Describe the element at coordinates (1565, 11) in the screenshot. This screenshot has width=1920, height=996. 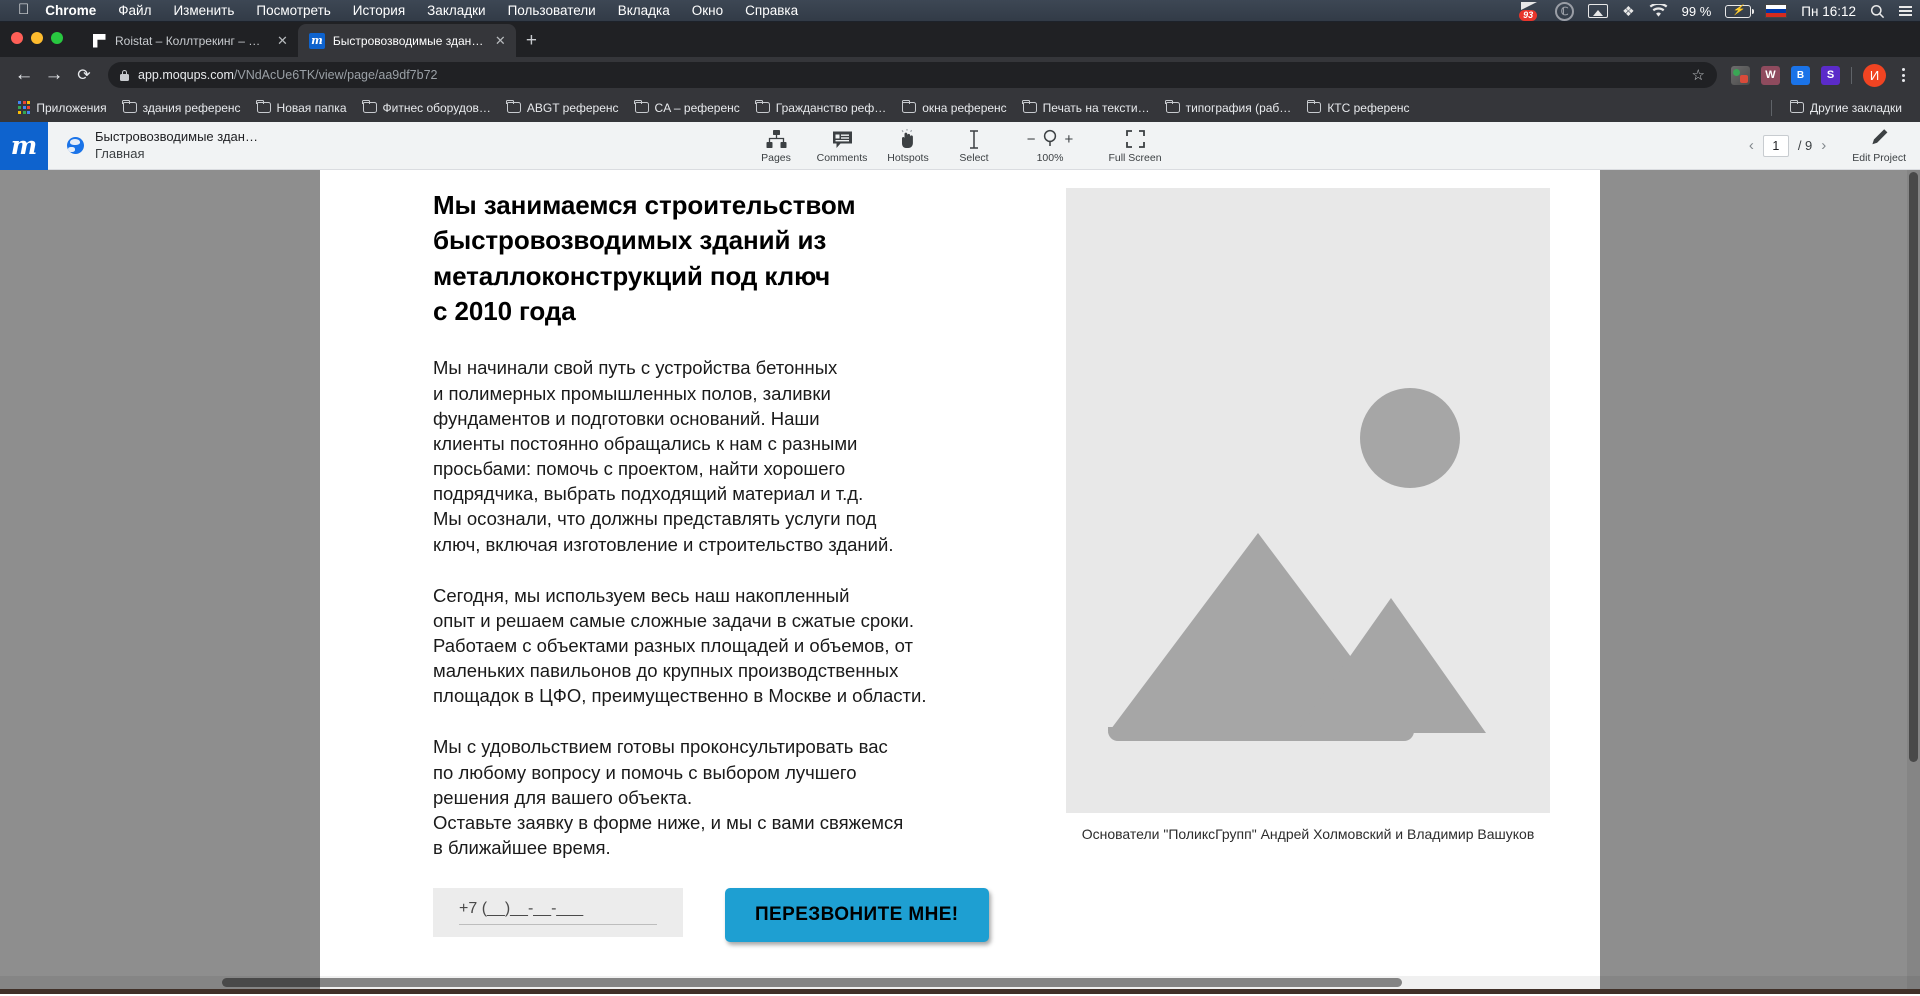
I see `creative-cloud-icon: ℂ` at that location.